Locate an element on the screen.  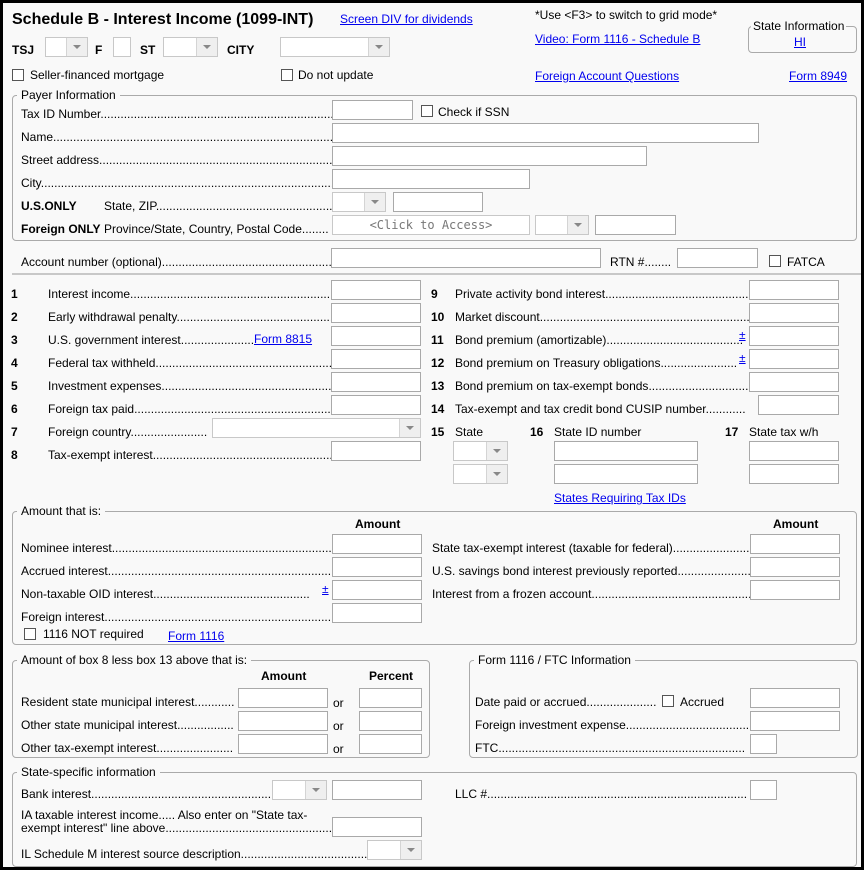
payer-name-input is located at coordinates (545, 133).